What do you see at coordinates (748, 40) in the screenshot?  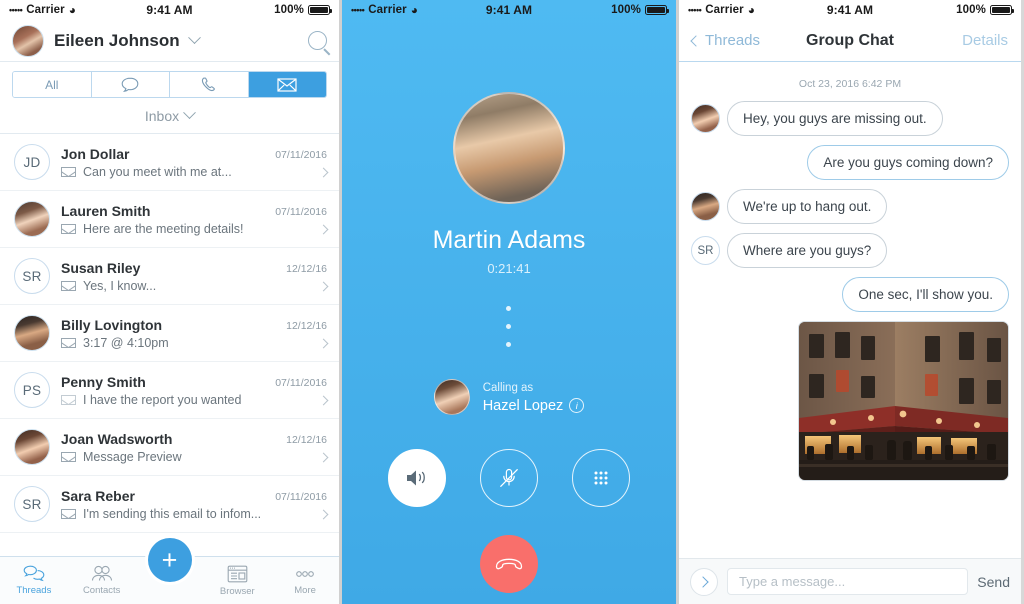 I see `back-to-threads-button: Threads` at bounding box center [748, 40].